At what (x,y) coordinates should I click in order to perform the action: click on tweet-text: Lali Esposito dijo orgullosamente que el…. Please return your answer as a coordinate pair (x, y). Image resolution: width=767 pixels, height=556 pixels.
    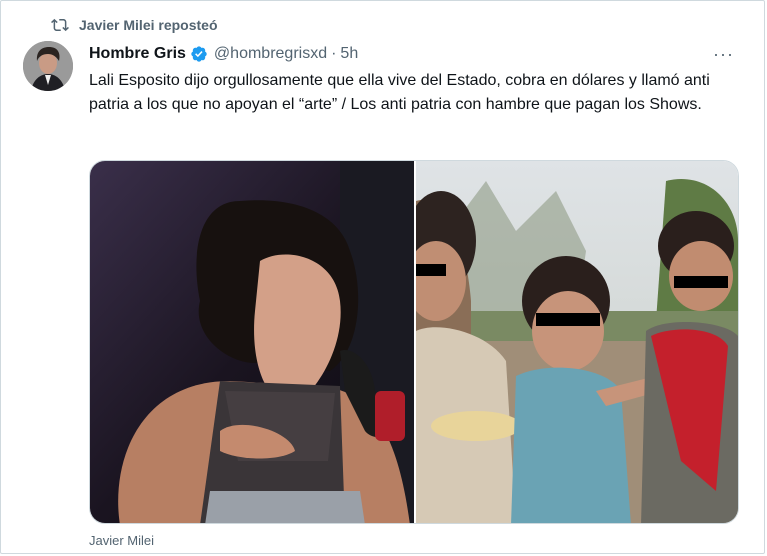
    Looking at the image, I should click on (399, 92).